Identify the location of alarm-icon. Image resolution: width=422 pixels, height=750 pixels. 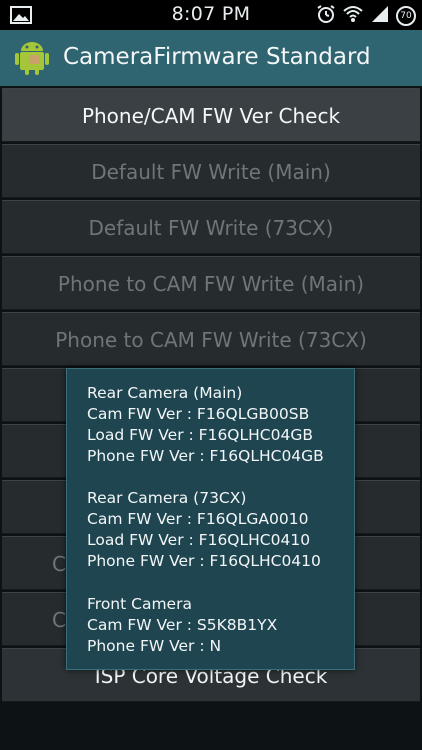
(326, 16).